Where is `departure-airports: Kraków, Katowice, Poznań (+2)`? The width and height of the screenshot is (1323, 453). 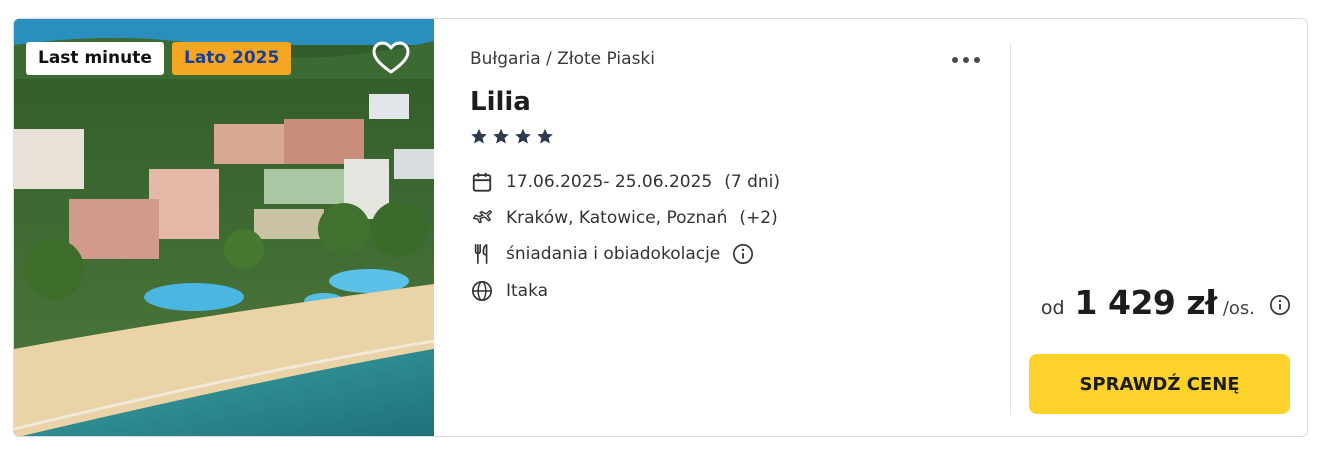
departure-airports: Kraków, Katowice, Poznań (+2) is located at coordinates (624, 218).